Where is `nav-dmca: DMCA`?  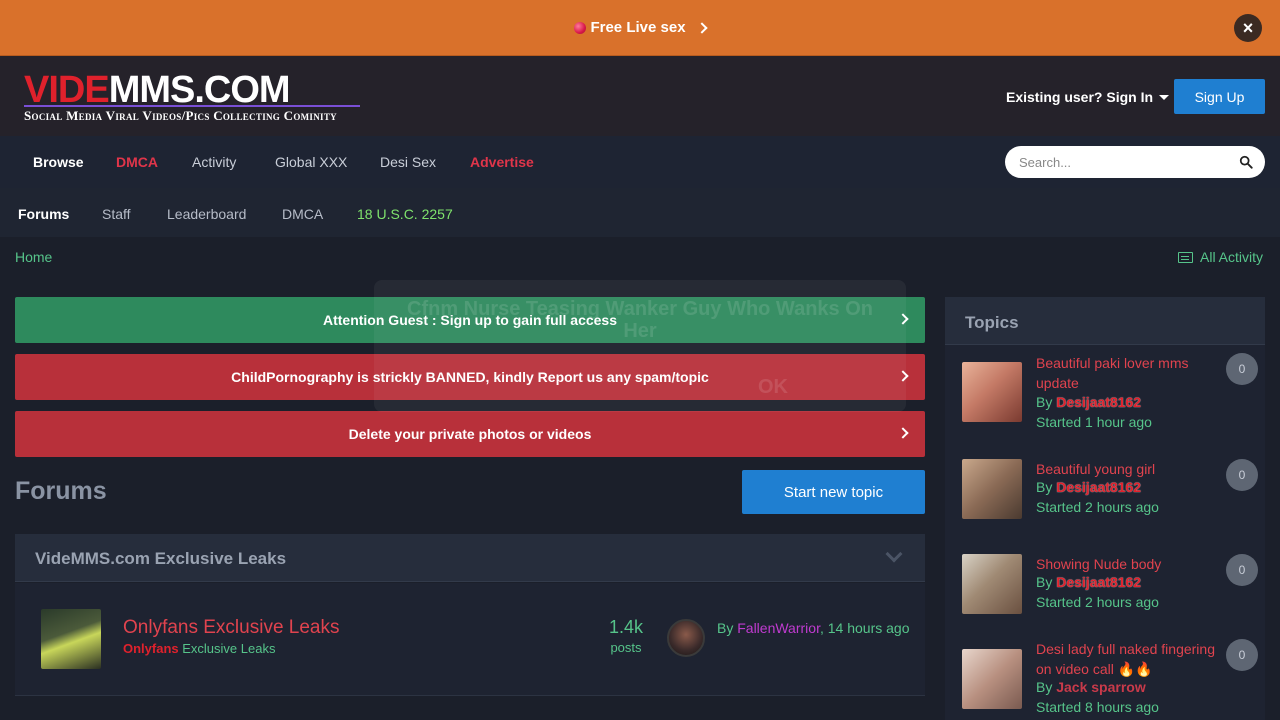 nav-dmca: DMCA is located at coordinates (137, 162).